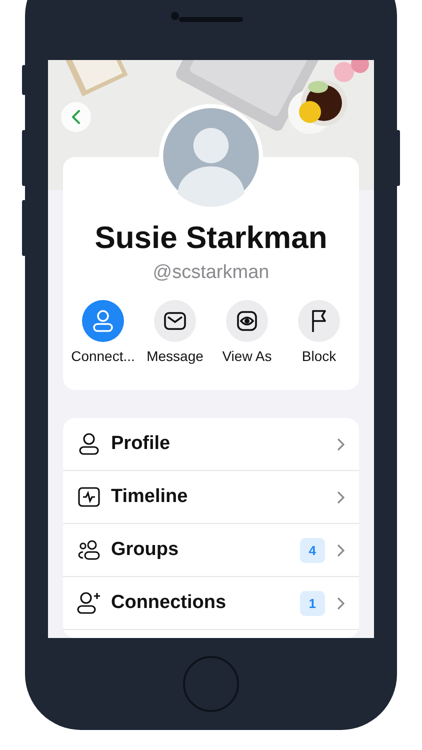 The height and width of the screenshot is (750, 422). Describe the element at coordinates (247, 321) in the screenshot. I see `eye-icon` at that location.